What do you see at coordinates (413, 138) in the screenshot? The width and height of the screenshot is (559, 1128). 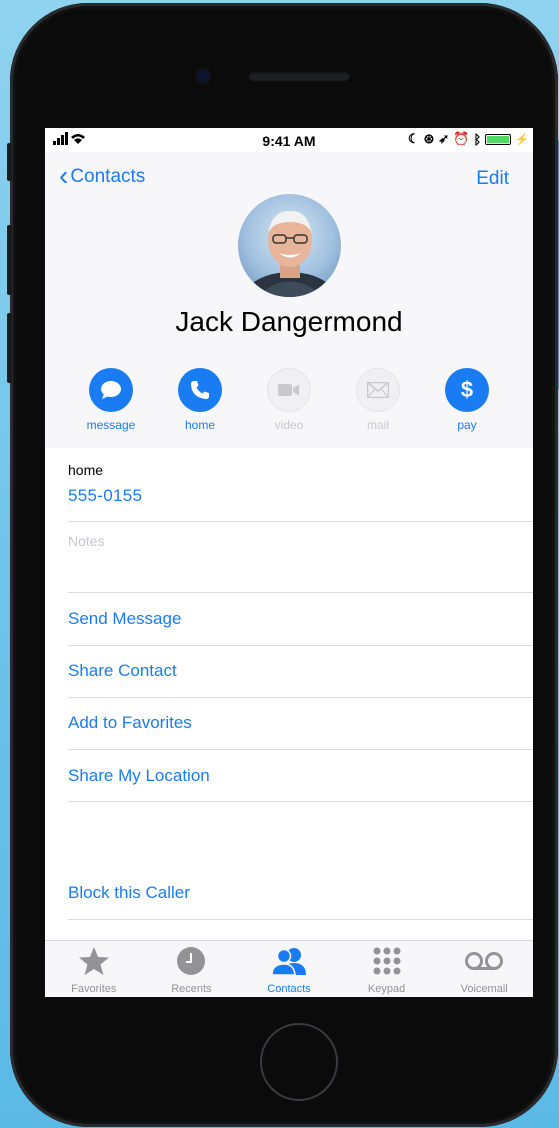 I see `moon-icon: ☾` at bounding box center [413, 138].